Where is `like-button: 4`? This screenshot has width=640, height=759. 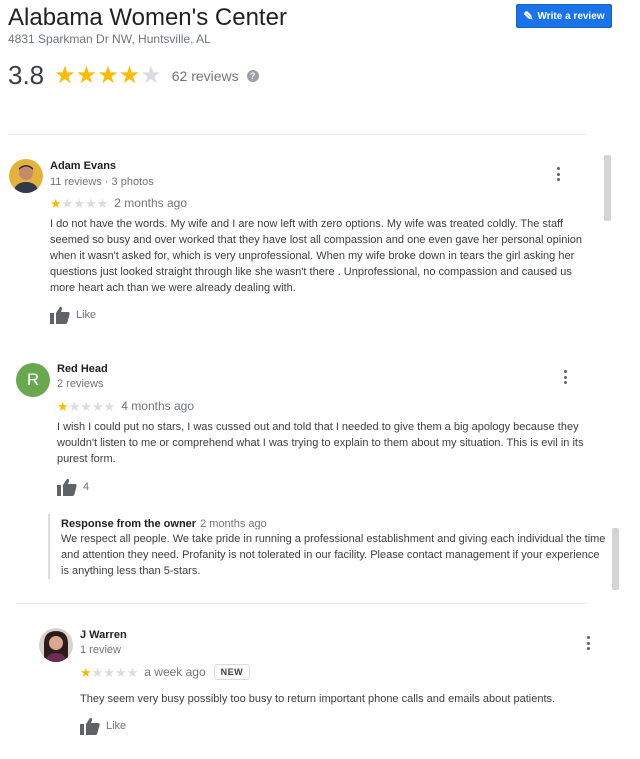 like-button: 4 is located at coordinates (73, 487).